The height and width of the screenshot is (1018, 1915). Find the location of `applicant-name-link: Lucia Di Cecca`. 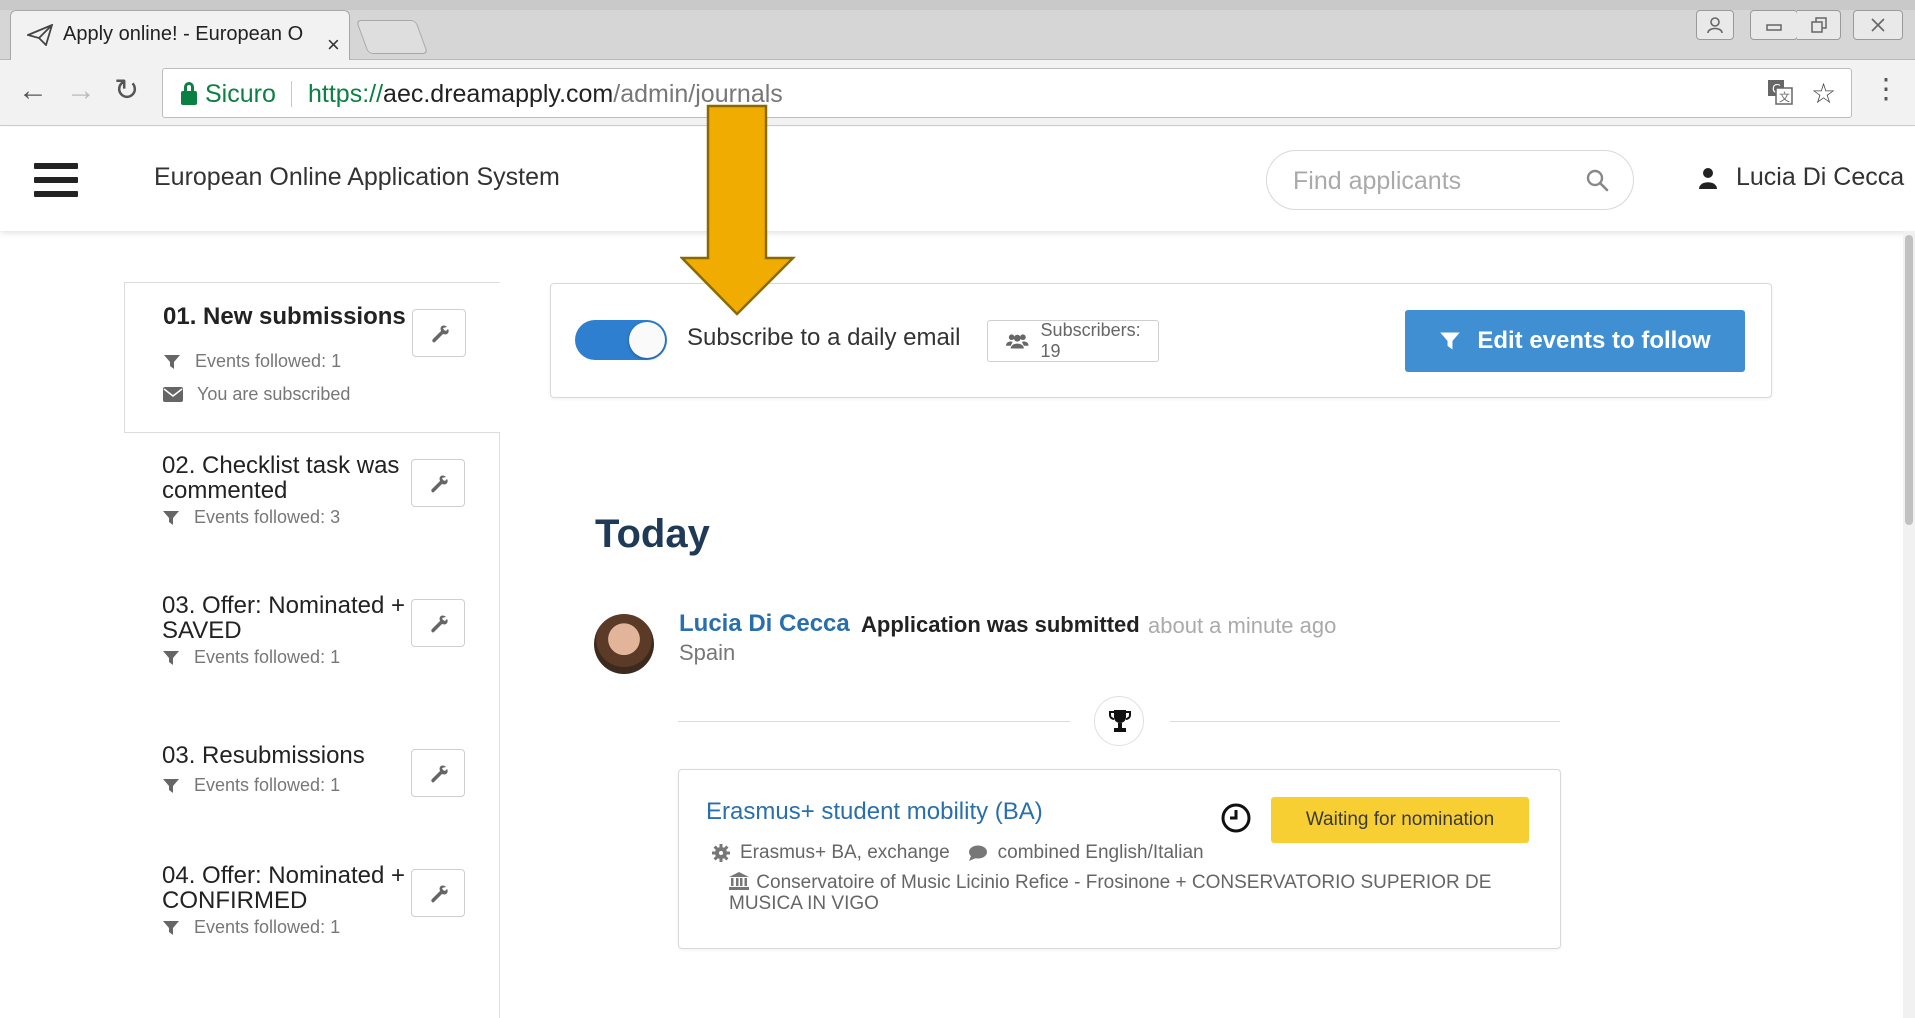

applicant-name-link: Lucia Di Cecca is located at coordinates (764, 624).